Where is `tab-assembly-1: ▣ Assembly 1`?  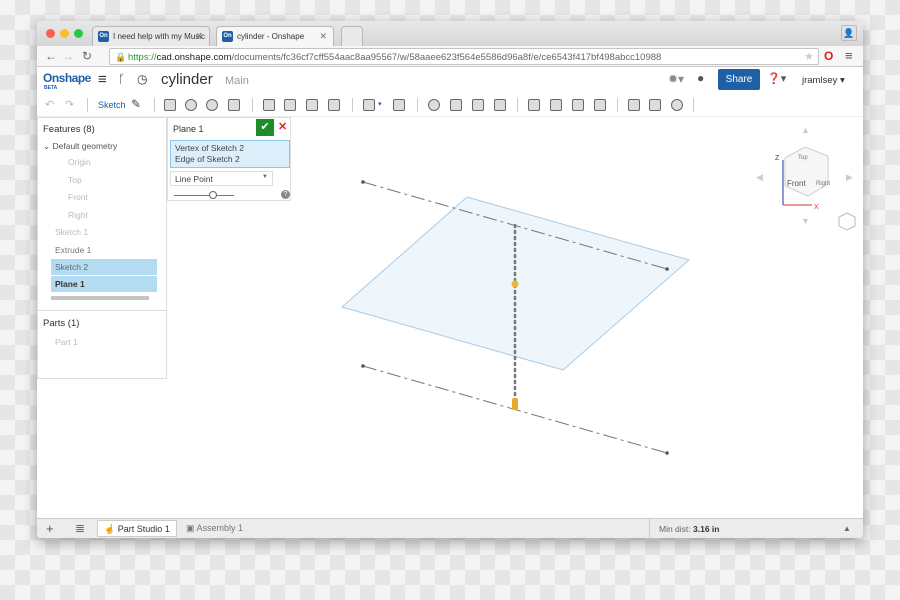 tab-assembly-1: ▣ Assembly 1 is located at coordinates (215, 528).